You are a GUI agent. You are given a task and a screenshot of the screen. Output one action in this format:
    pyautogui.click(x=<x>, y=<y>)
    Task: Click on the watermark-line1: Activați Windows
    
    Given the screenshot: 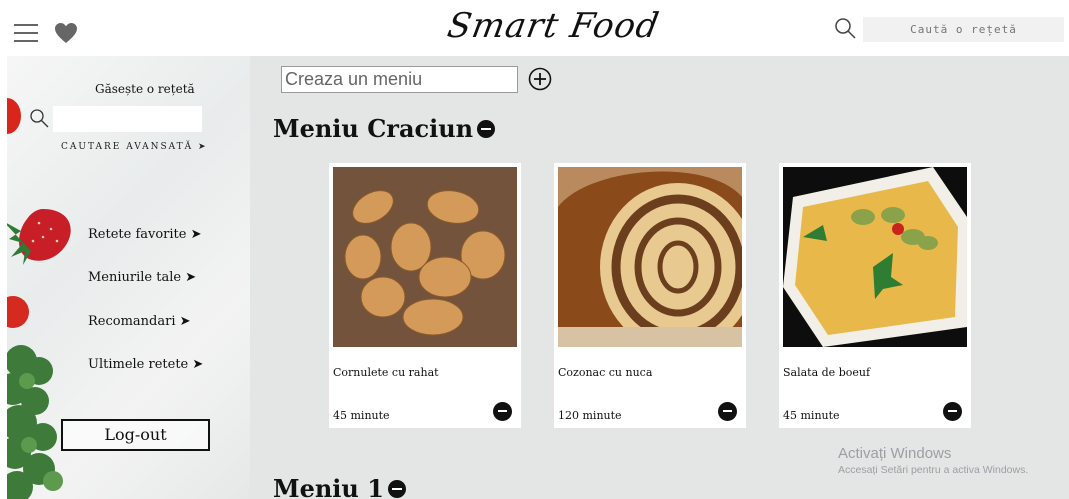 What is the action you would take?
    pyautogui.click(x=895, y=453)
    